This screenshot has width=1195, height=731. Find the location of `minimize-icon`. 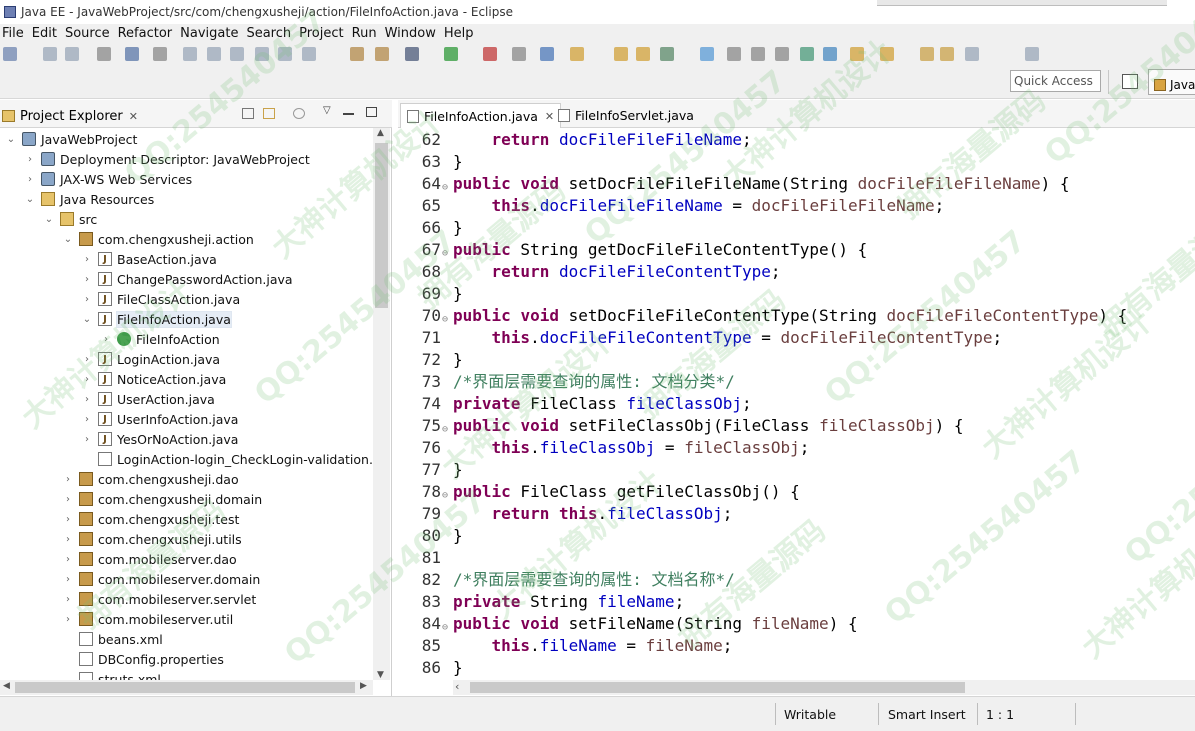

minimize-icon is located at coordinates (348, 114).